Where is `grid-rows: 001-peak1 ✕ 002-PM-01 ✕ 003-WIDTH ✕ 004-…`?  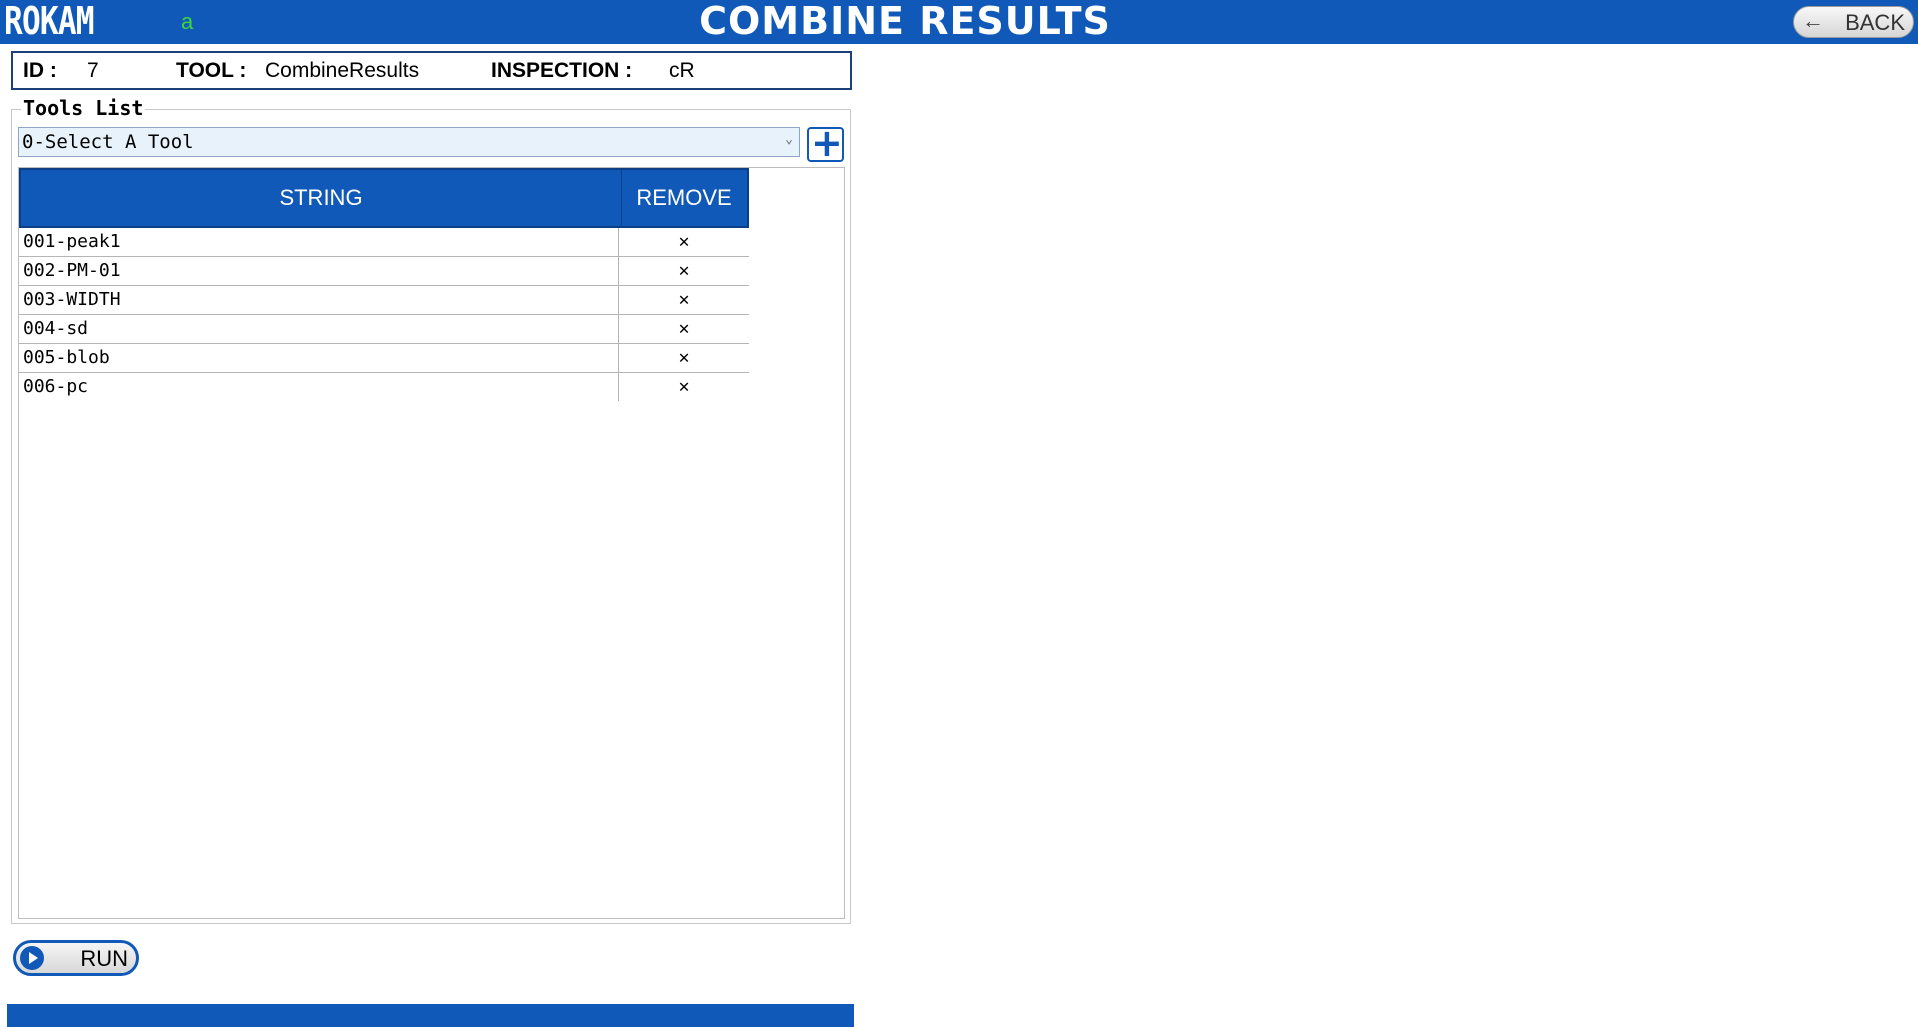 grid-rows: 001-peak1 ✕ 002-PM-01 ✕ 003-WIDTH ✕ 004-… is located at coordinates (384, 314).